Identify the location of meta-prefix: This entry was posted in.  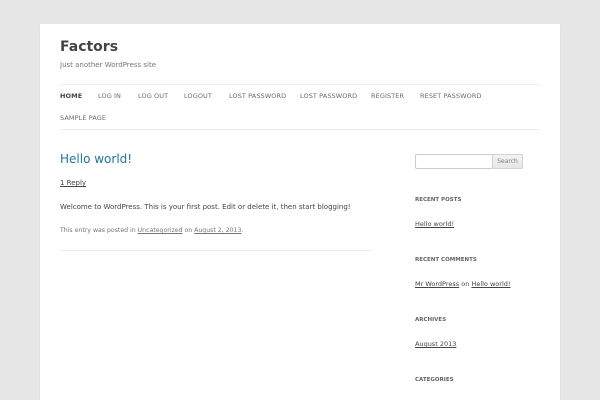
(98, 230).